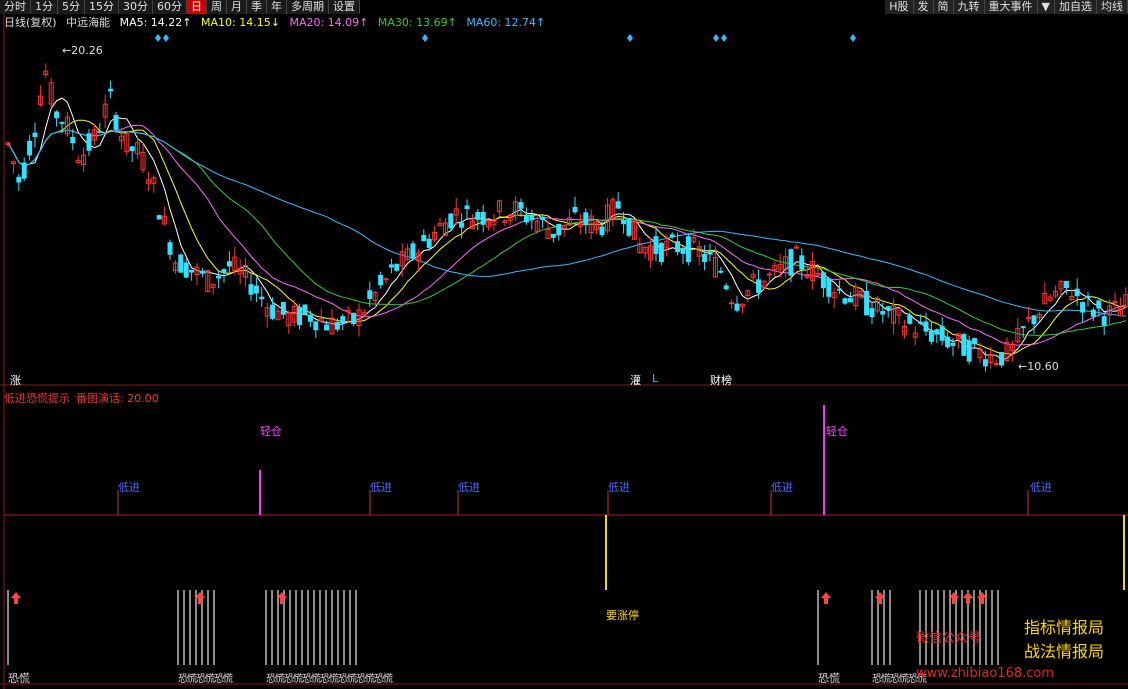  What do you see at coordinates (622, 615) in the screenshot?
I see `limit-up-label: 要涨停` at bounding box center [622, 615].